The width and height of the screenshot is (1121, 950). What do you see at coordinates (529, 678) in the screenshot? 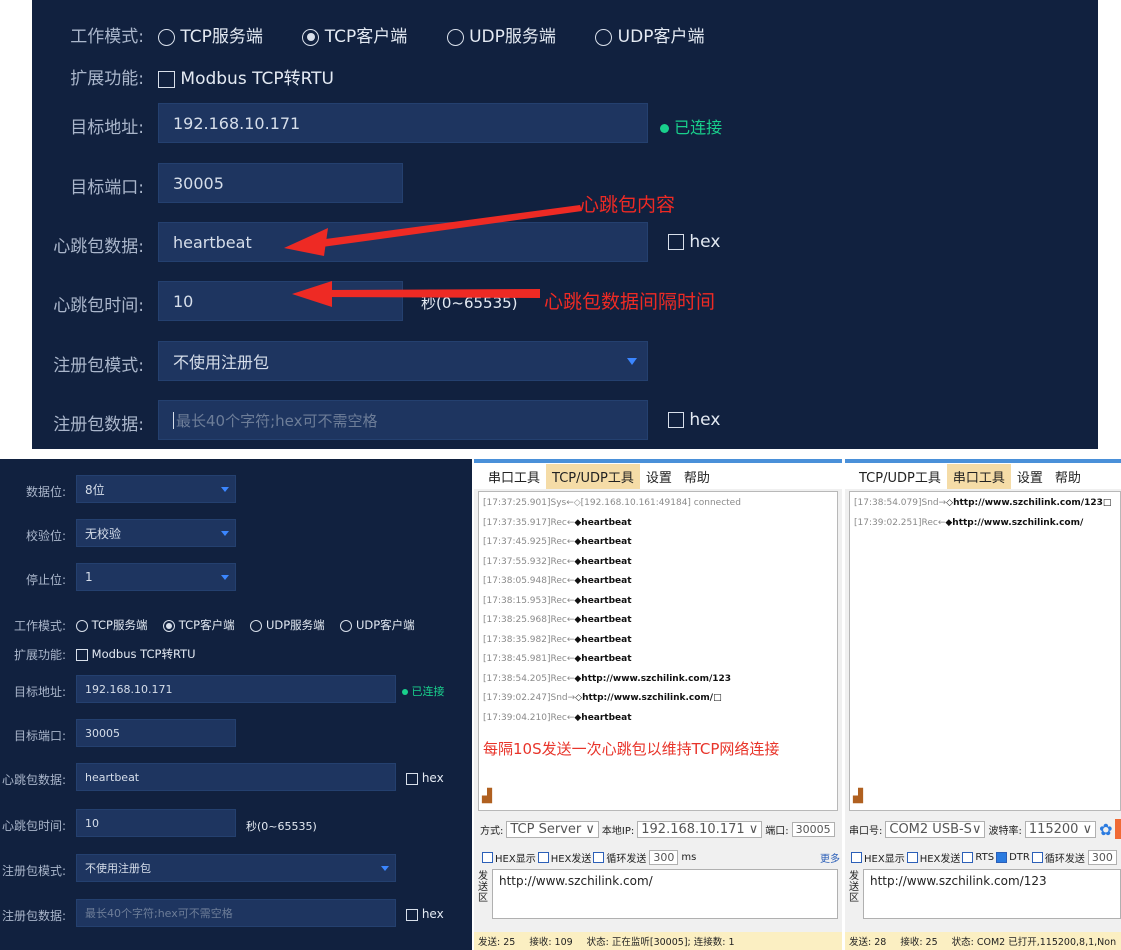
I see `log-time: [17:38:54.205]Rec←` at bounding box center [529, 678].